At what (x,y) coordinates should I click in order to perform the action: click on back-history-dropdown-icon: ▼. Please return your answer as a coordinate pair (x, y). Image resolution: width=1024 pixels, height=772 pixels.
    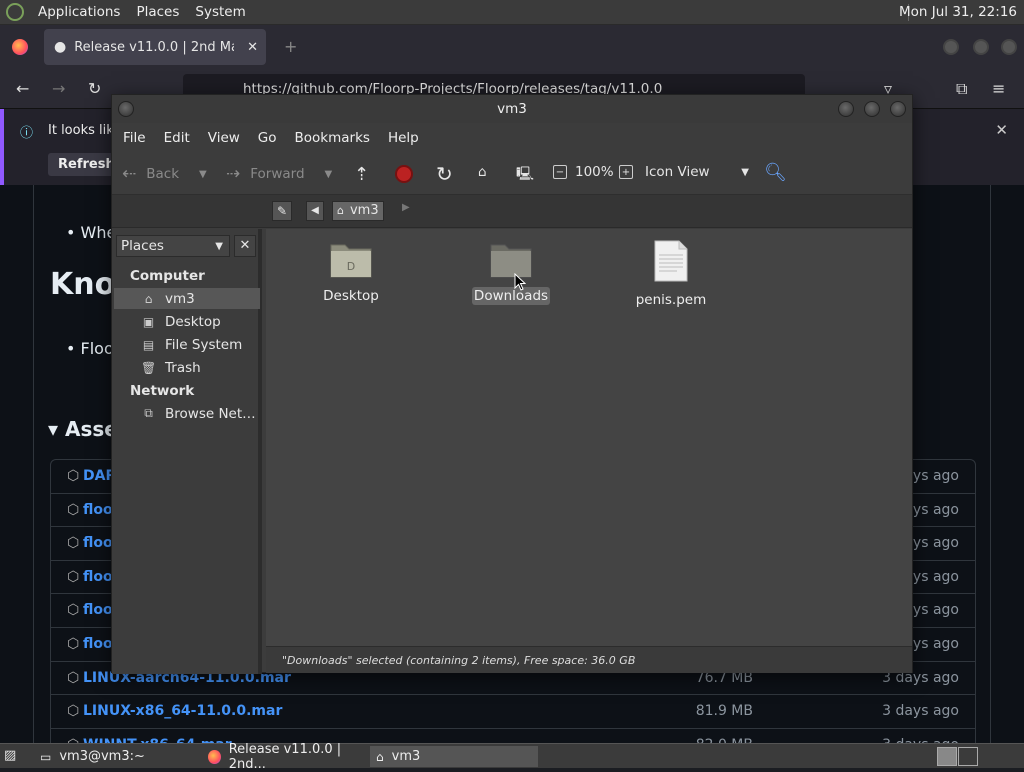
    Looking at the image, I should click on (203, 174).